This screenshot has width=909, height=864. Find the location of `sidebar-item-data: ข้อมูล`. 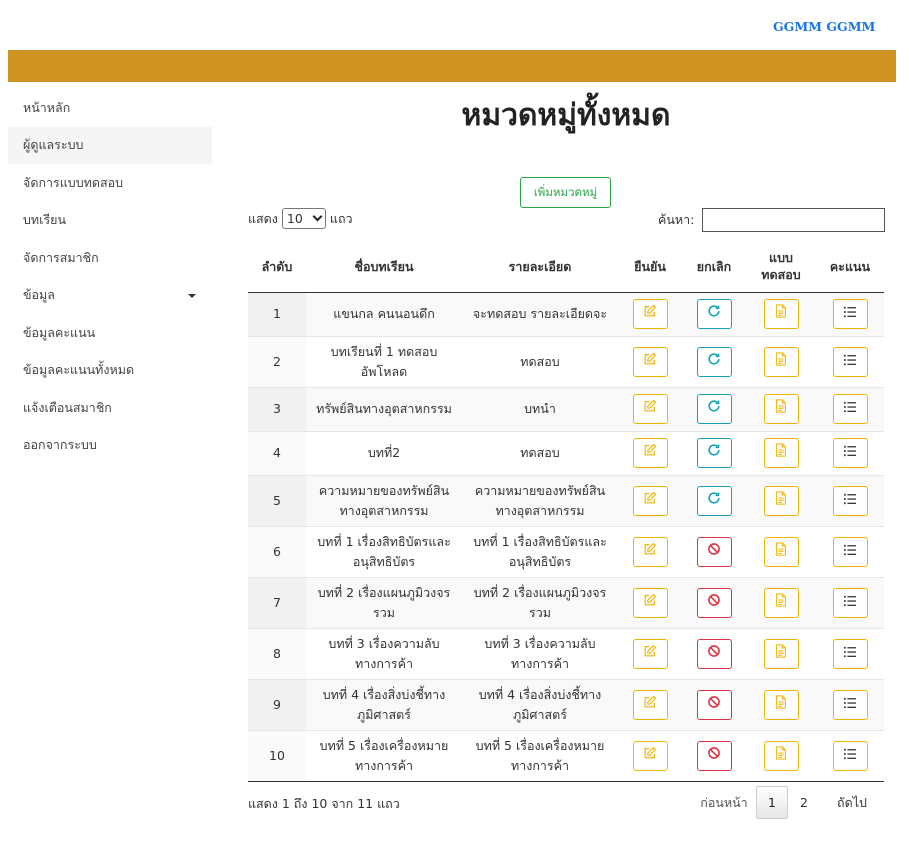

sidebar-item-data: ข้อมูล is located at coordinates (110, 296).